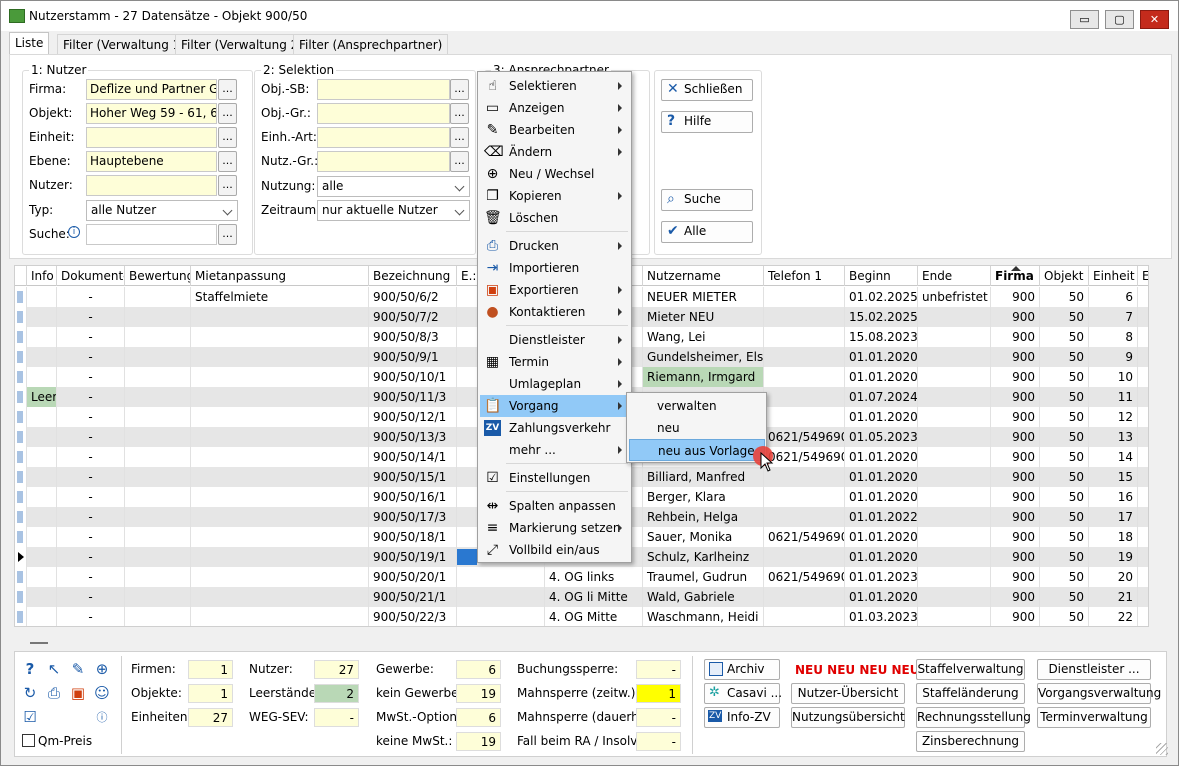 The image size is (1179, 766). Describe the element at coordinates (804, 276) in the screenshot. I see `col-telefon: Telefon 1` at that location.